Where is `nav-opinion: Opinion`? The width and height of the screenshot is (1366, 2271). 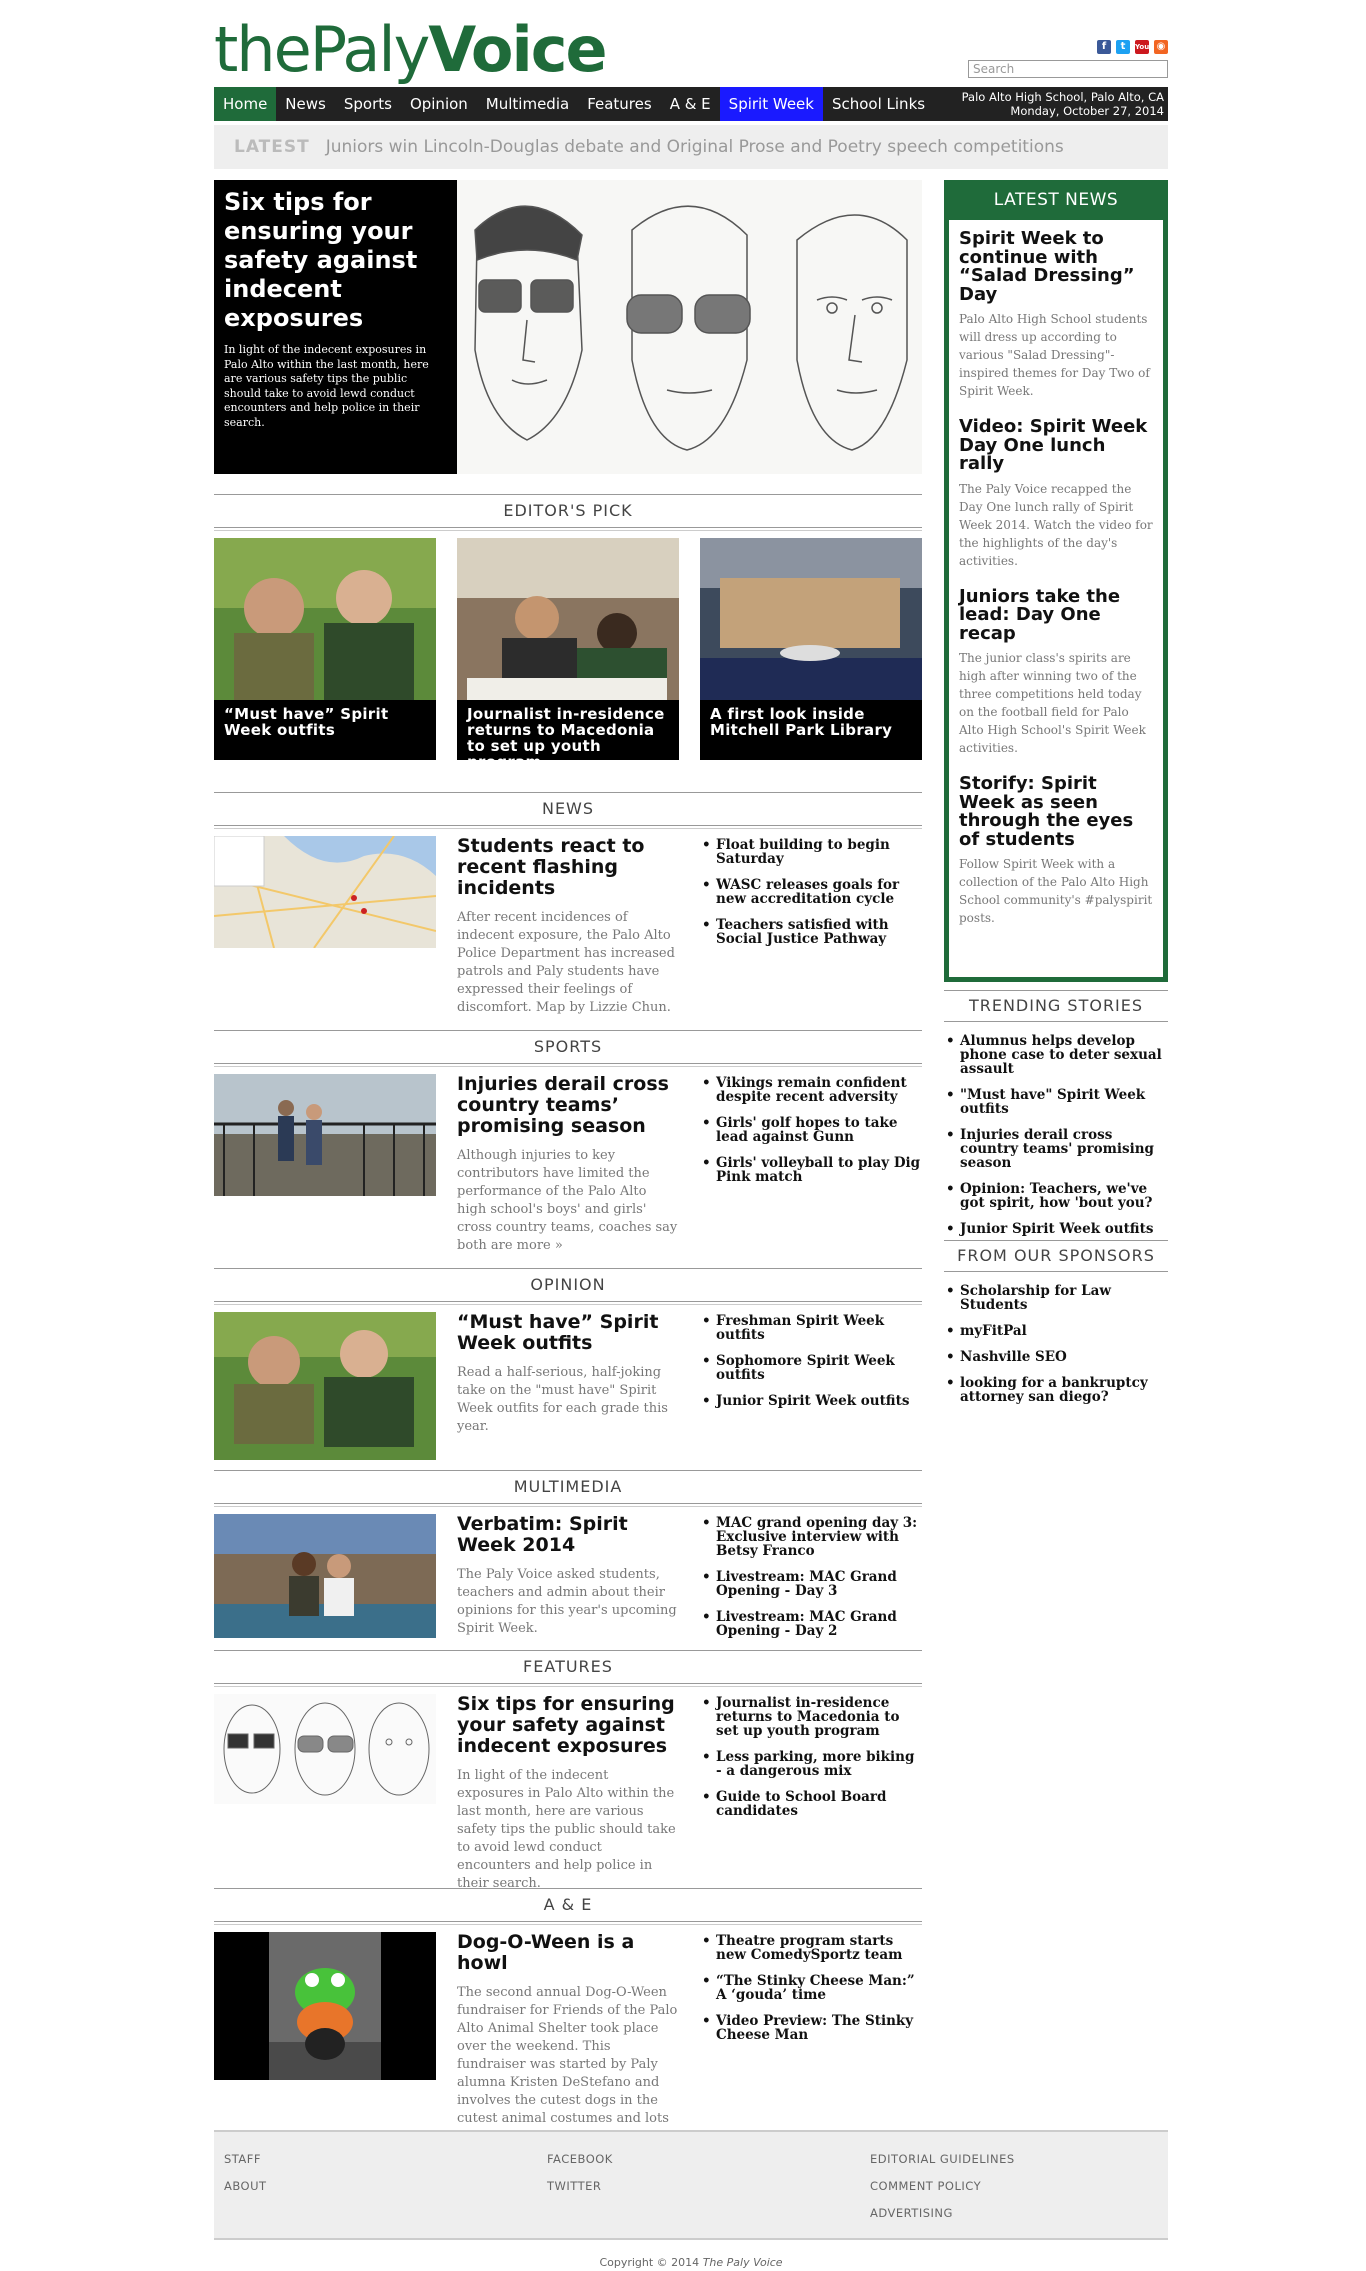 nav-opinion: Opinion is located at coordinates (439, 104).